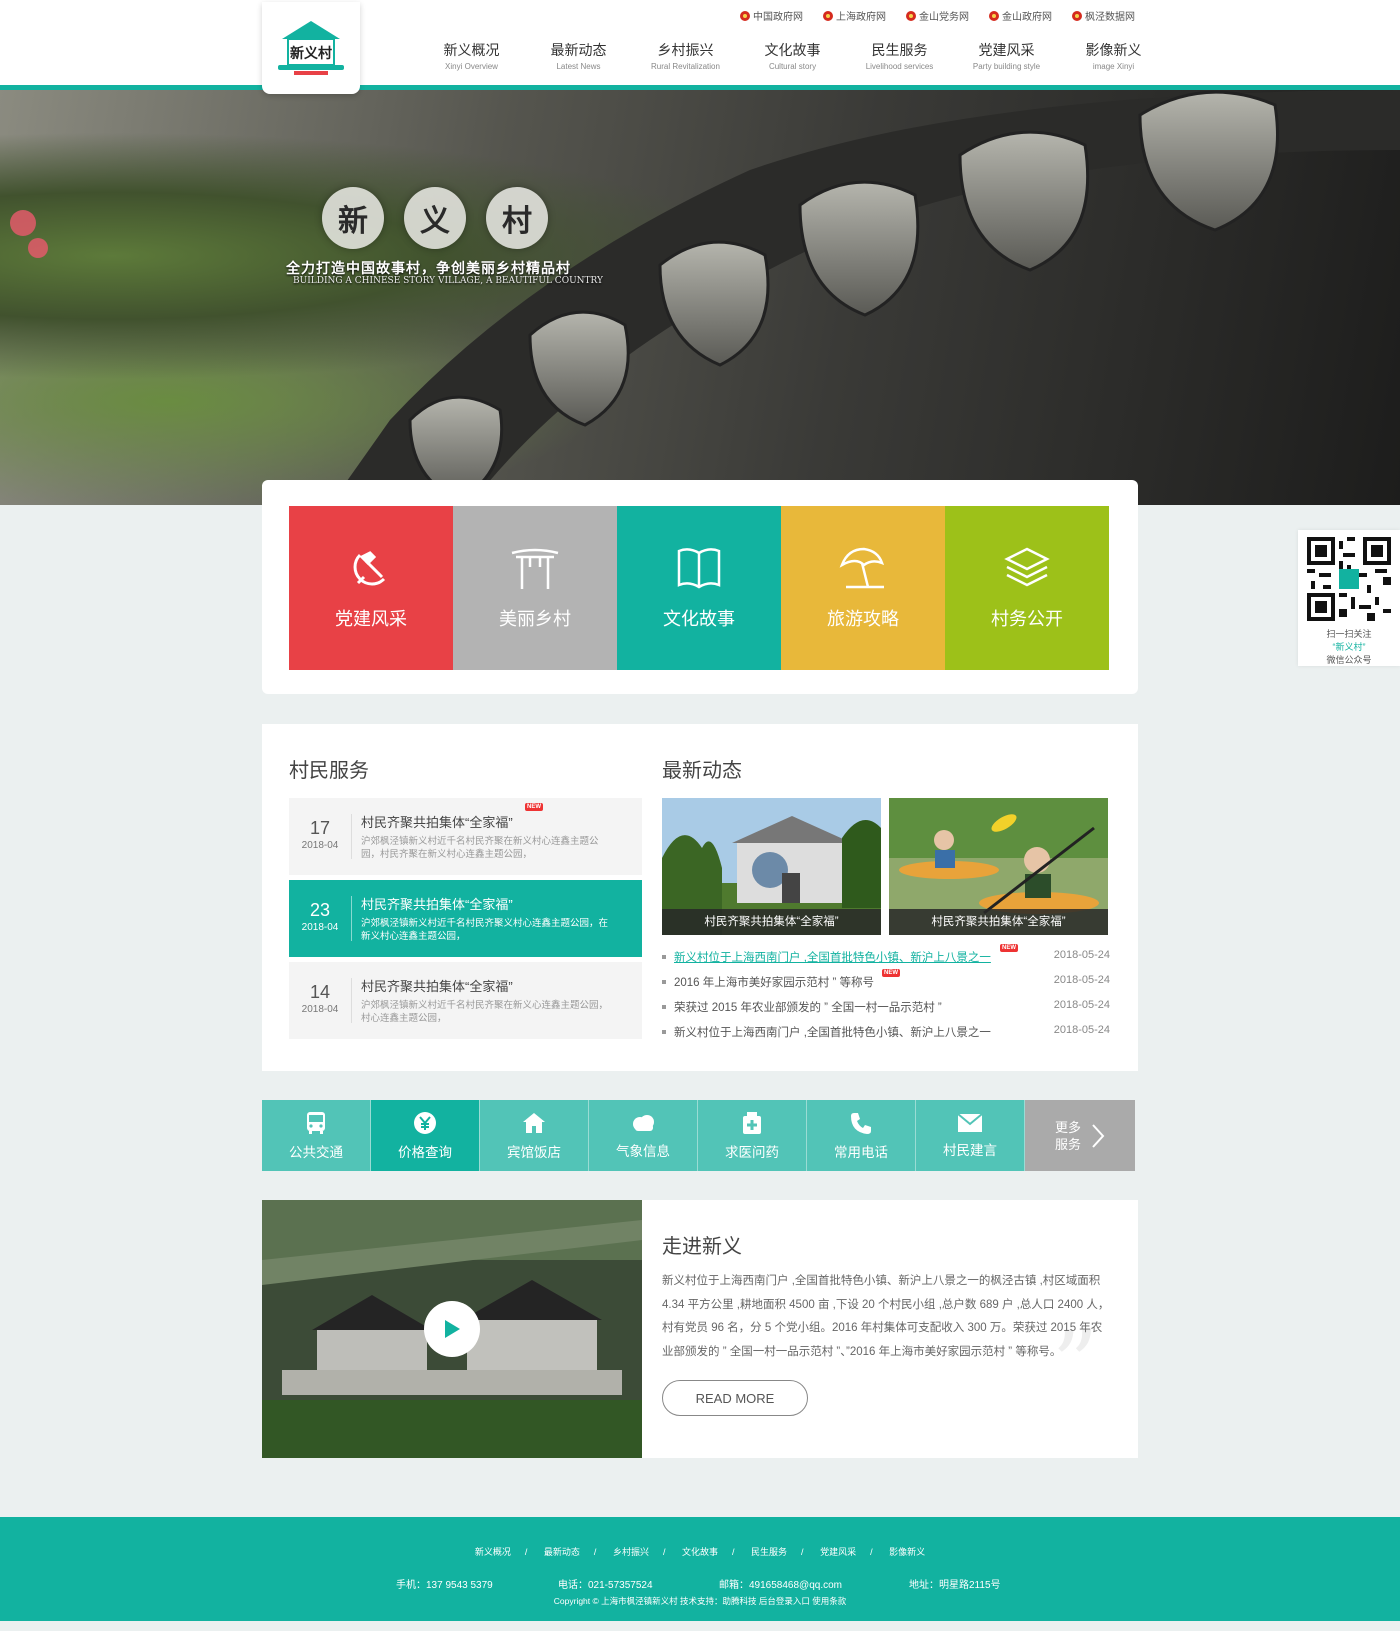 The height and width of the screenshot is (1631, 1400). Describe the element at coordinates (425, 1135) in the screenshot. I see `service-price: 价格查询` at that location.